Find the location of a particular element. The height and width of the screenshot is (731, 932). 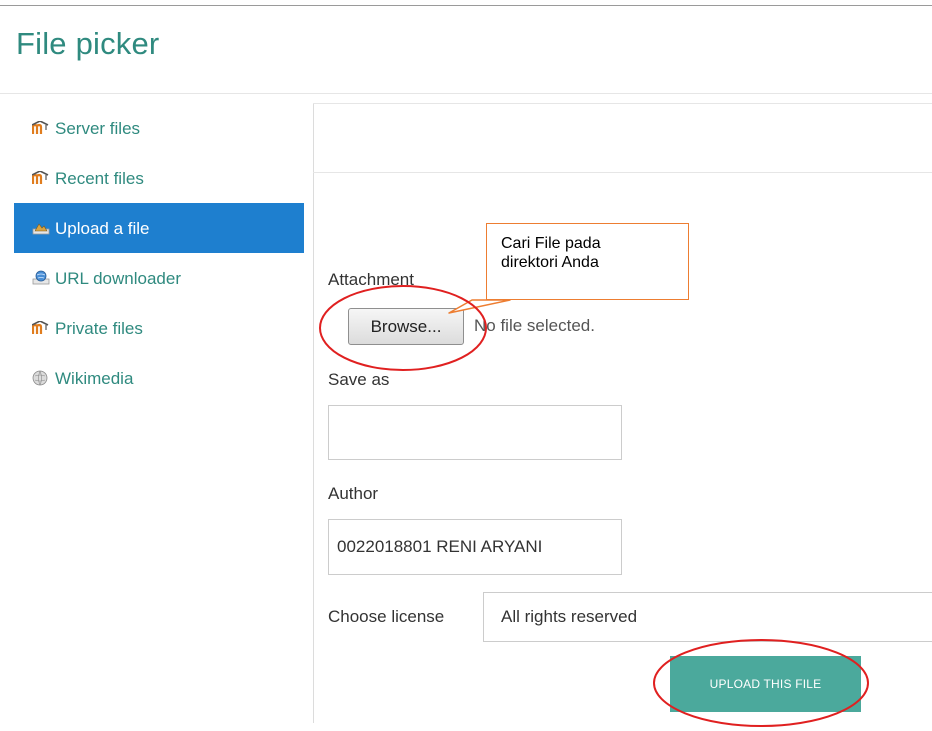

saveas-input is located at coordinates (475, 432).